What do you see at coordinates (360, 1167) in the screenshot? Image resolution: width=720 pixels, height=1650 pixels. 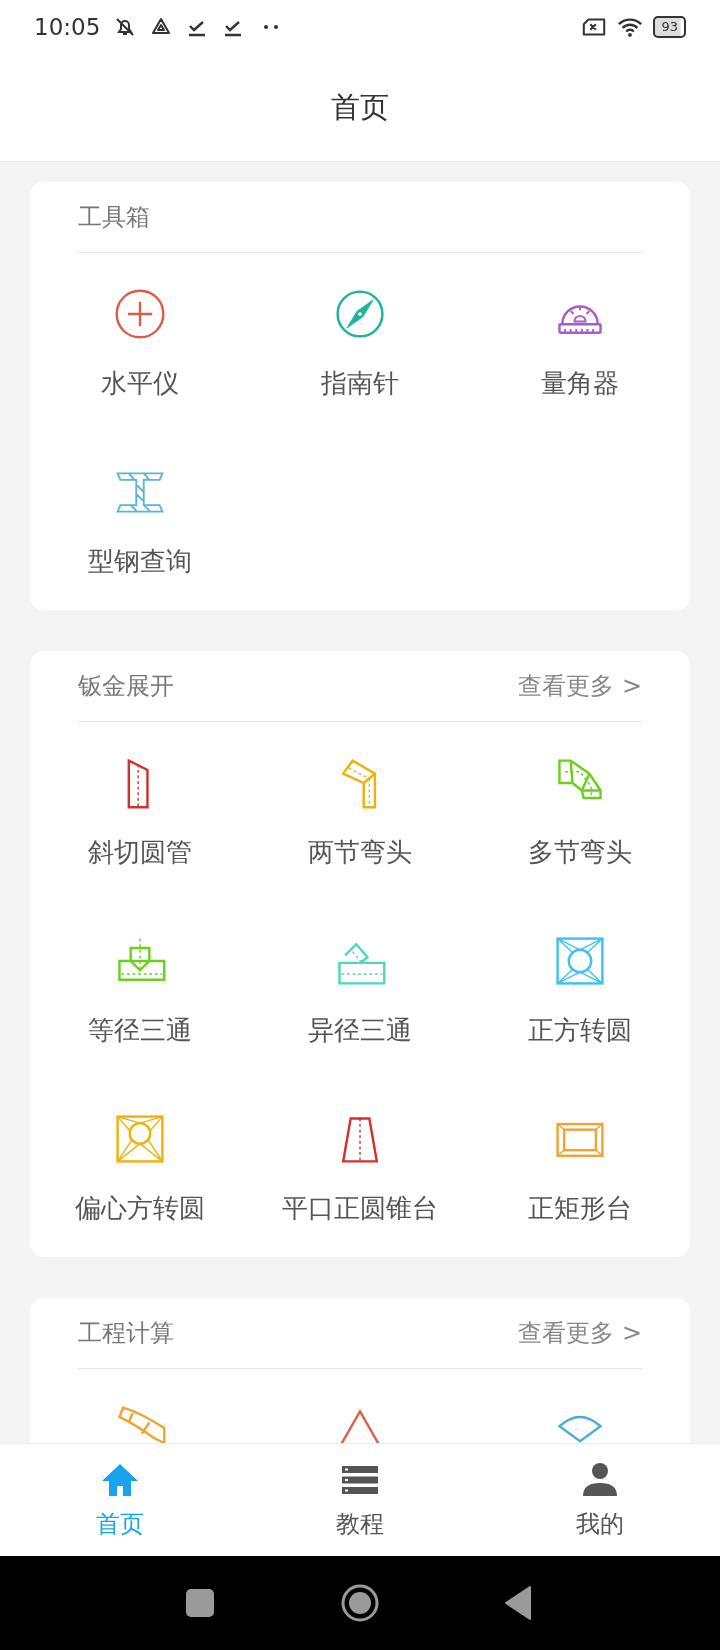 I see `tool-item: 平口正圆锥台` at bounding box center [360, 1167].